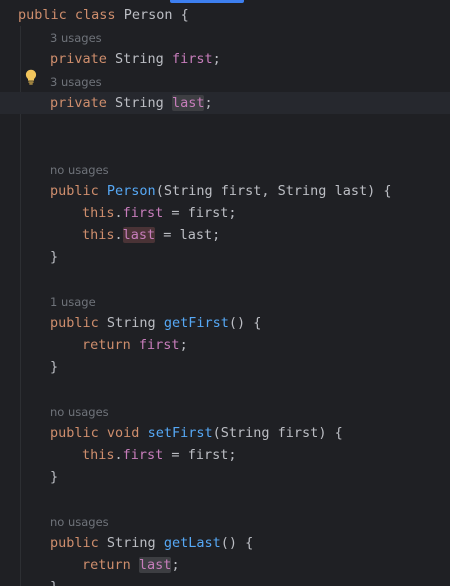 This screenshot has height=586, width=450. What do you see at coordinates (225, 257) in the screenshot?
I see `code-line-close-constructor: }` at bounding box center [225, 257].